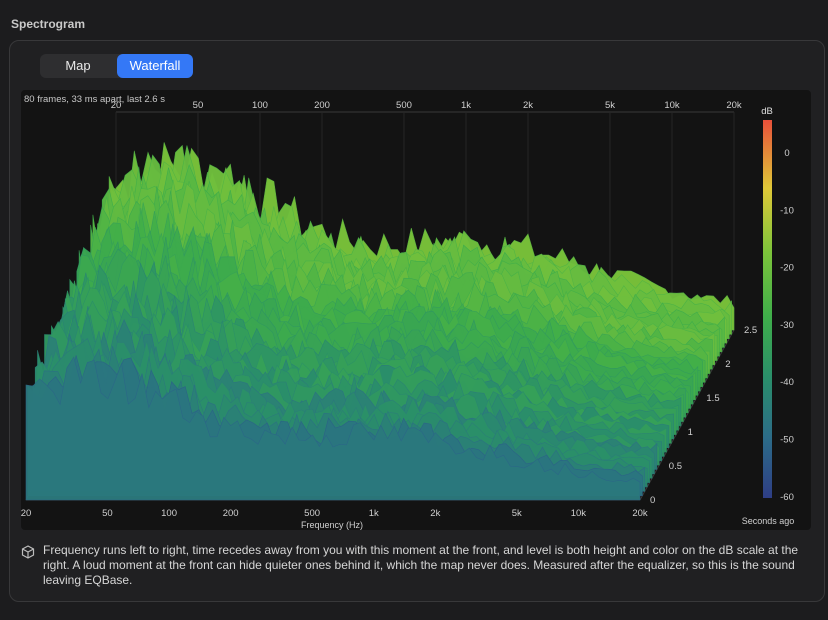  I want to click on time-tick: 1, so click(690, 432).